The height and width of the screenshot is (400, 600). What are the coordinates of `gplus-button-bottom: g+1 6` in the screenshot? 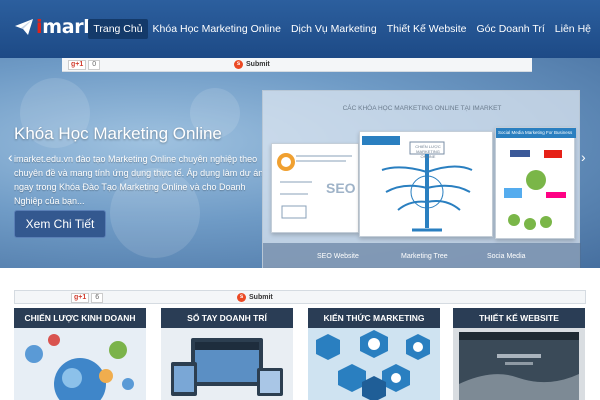 It's located at (87, 298).